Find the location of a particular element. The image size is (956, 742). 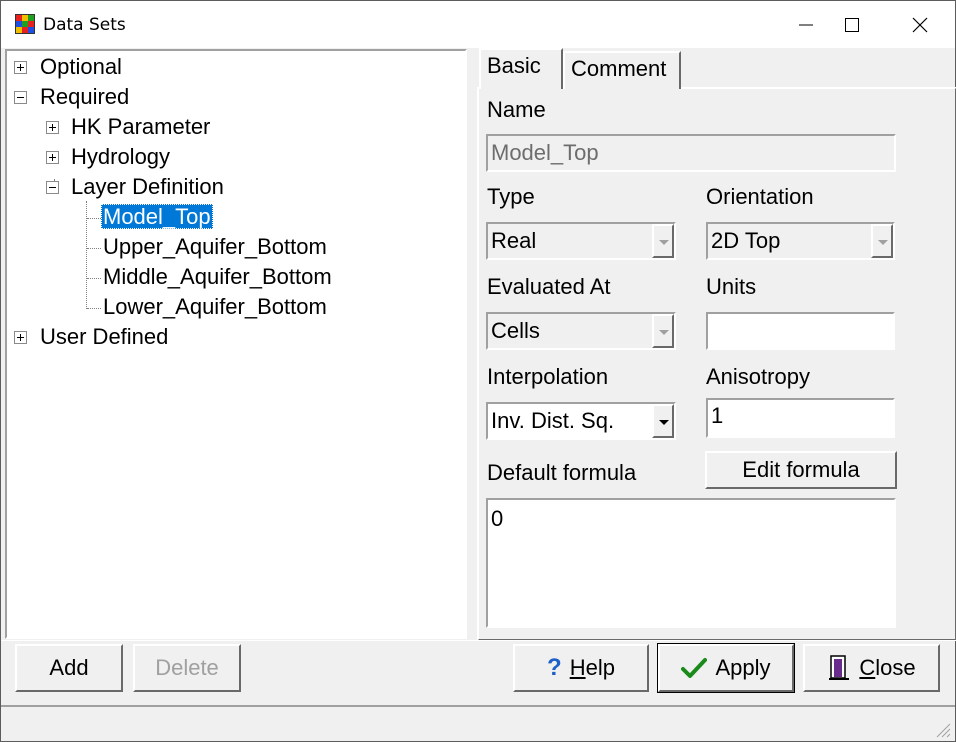

type-select-value: Real is located at coordinates (514, 240).